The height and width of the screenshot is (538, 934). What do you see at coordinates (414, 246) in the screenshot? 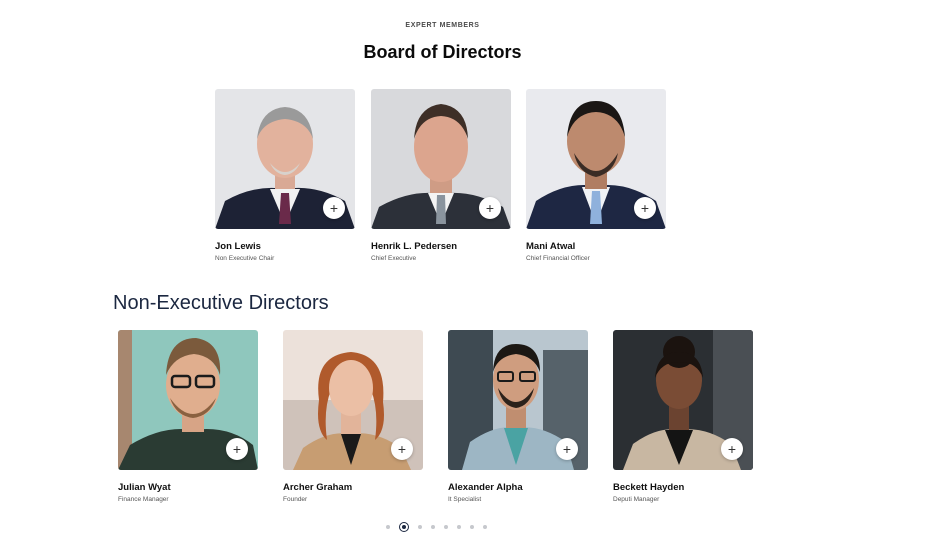
I see `member-name: Henrik L. Pedersen` at bounding box center [414, 246].